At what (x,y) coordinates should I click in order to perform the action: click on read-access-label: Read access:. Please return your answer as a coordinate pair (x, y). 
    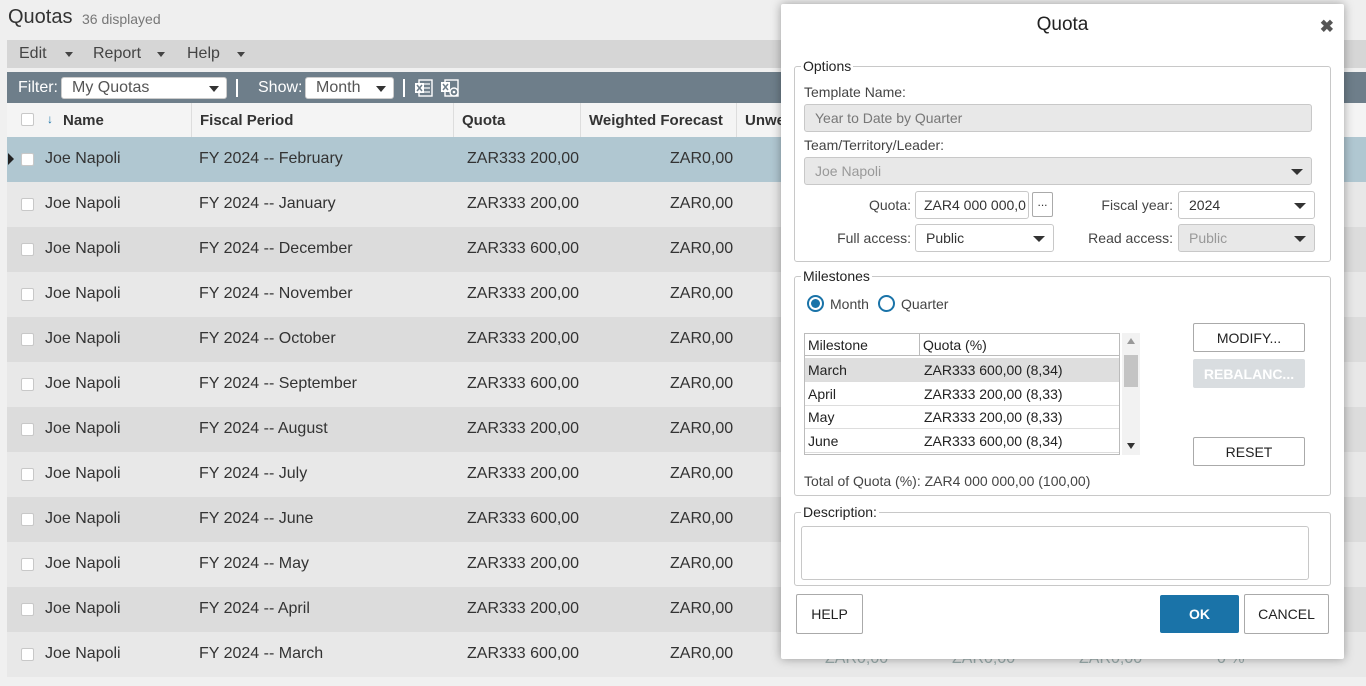
    Looking at the image, I should click on (1130, 238).